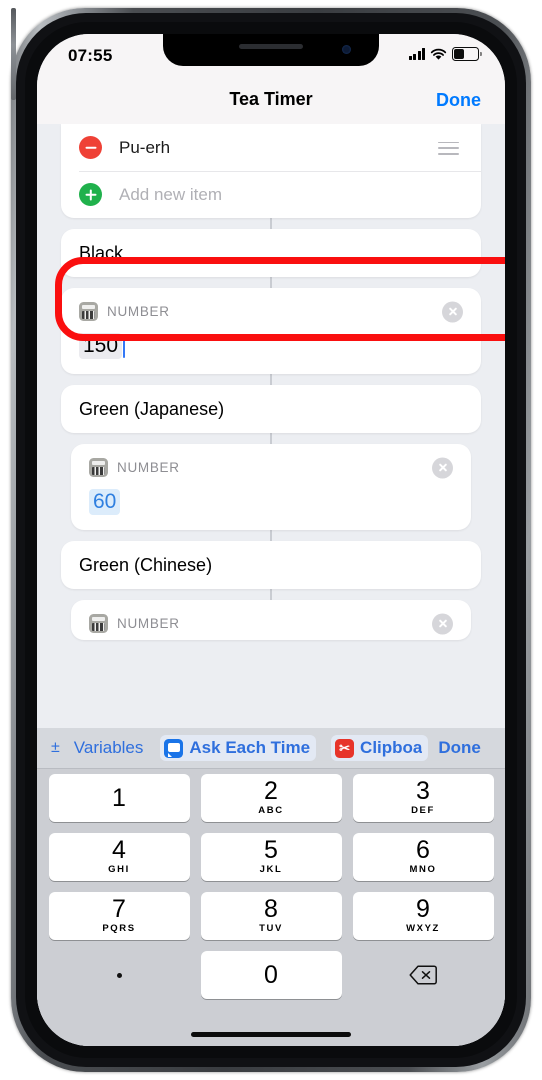 This screenshot has height=1080, width=542. I want to click on drag-handle-icon, so click(448, 148).